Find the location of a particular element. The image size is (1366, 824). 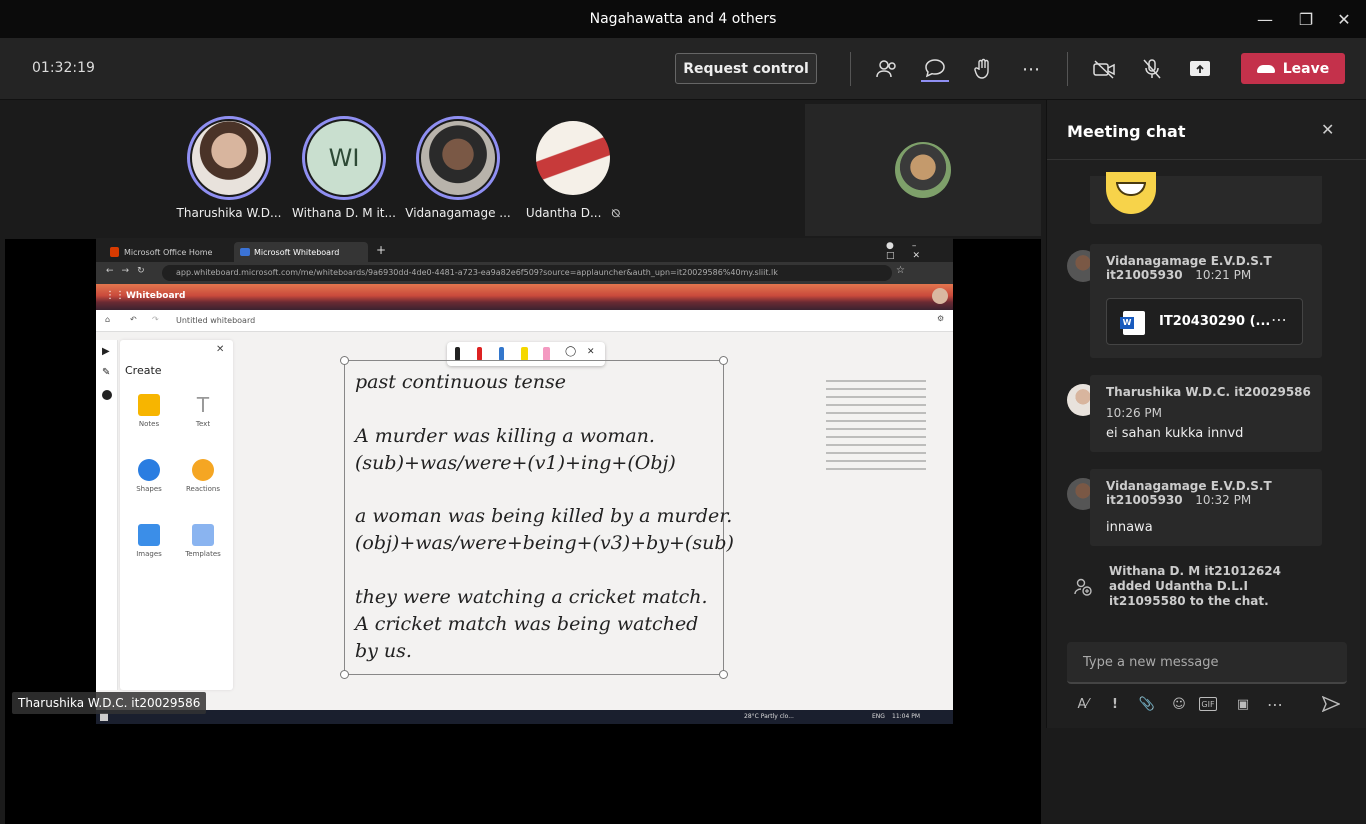

word-doc-icon: W is located at coordinates (1132, 323).